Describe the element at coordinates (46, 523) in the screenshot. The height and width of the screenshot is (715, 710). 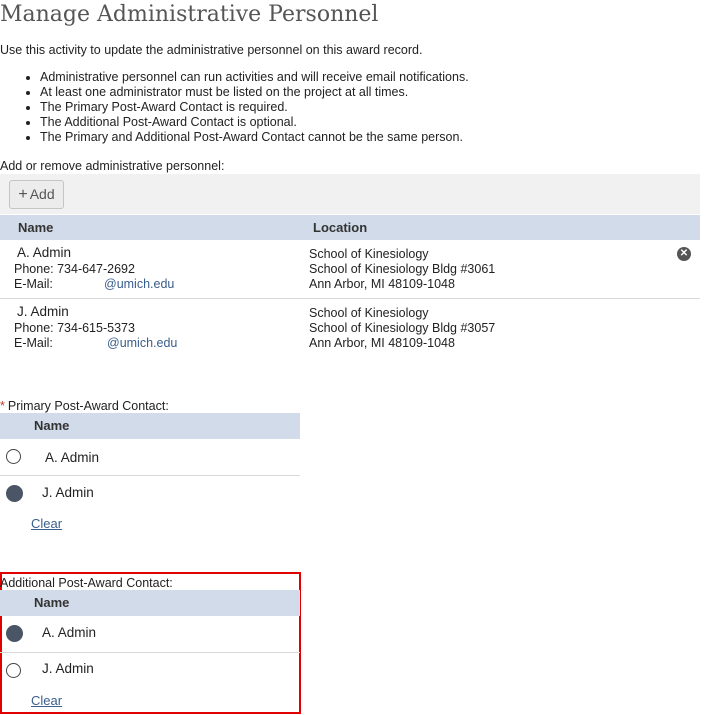
I see `primary-clear-link: Clear` at that location.